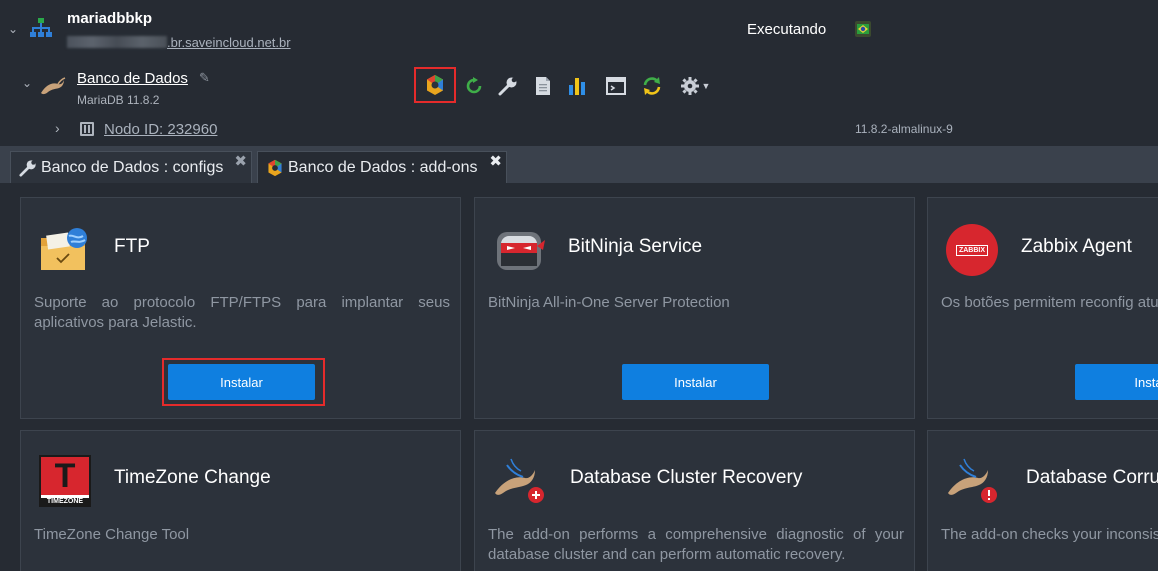  I want to click on log-file-icon, so click(543, 86).